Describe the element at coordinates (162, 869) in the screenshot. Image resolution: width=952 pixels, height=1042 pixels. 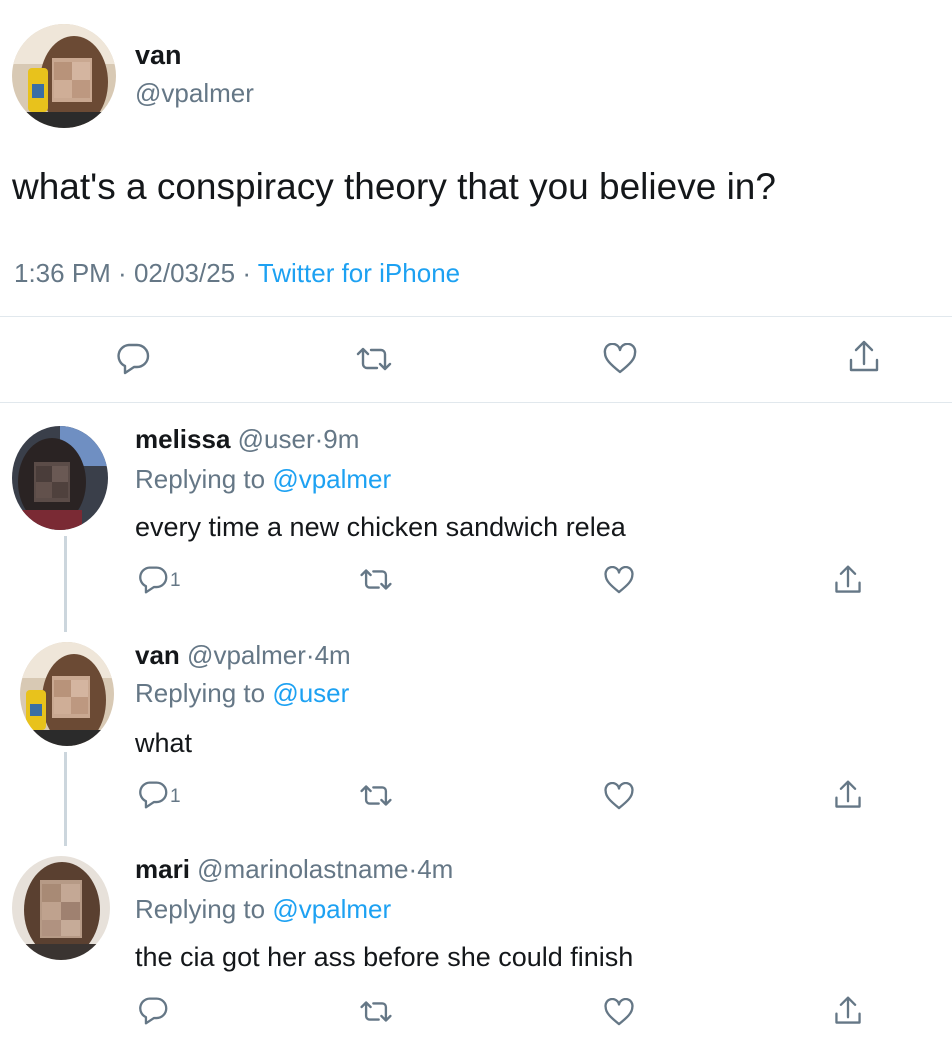
I see `reply-author-name: mari` at that location.